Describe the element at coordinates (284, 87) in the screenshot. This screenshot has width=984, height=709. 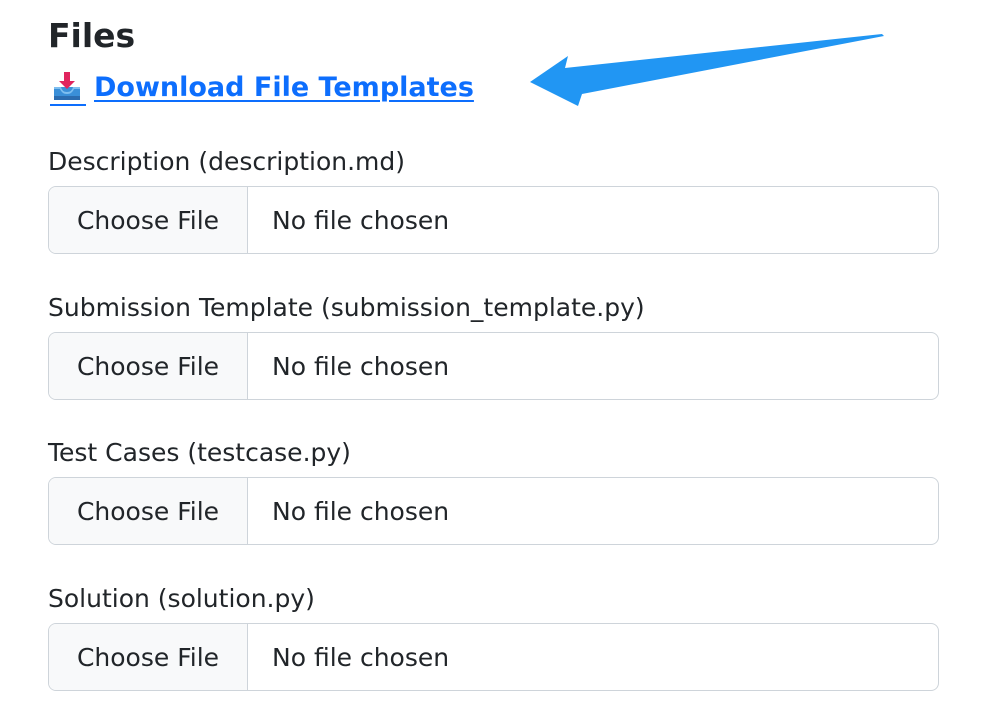
I see `download-templates-label: Download File Templates` at that location.